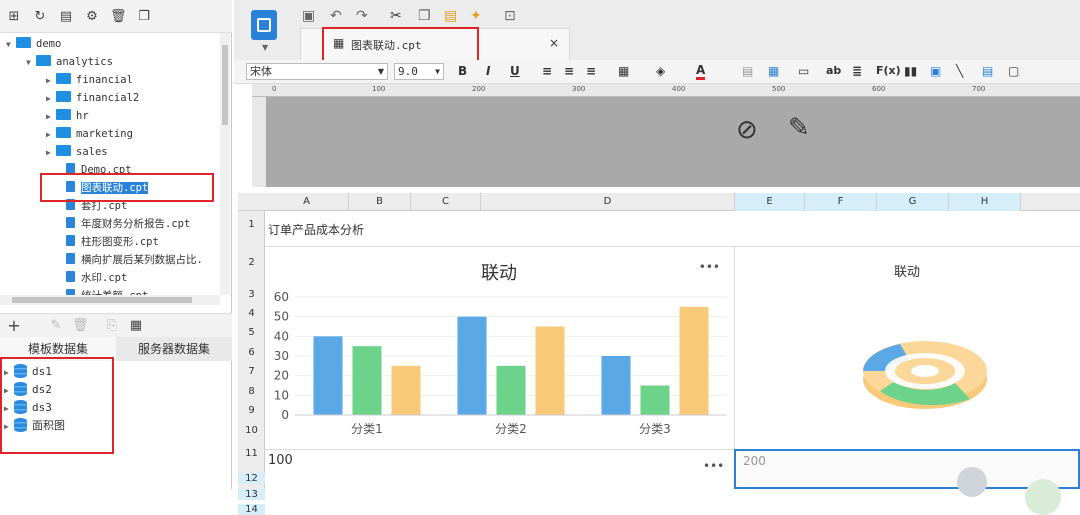 The height and width of the screenshot is (515, 1080). Describe the element at coordinates (136, 326) in the screenshot. I see `server-dataset-icon: ▦` at that location.